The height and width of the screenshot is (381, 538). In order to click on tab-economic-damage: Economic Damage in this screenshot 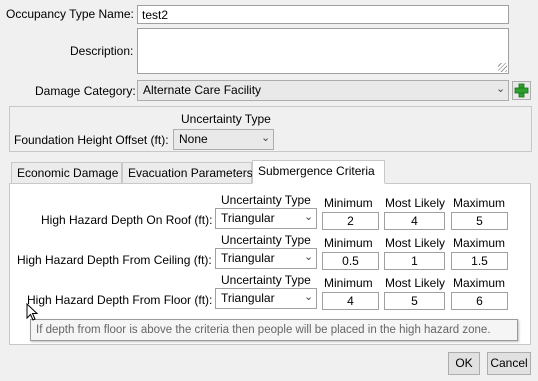, I will do `click(66, 173)`.